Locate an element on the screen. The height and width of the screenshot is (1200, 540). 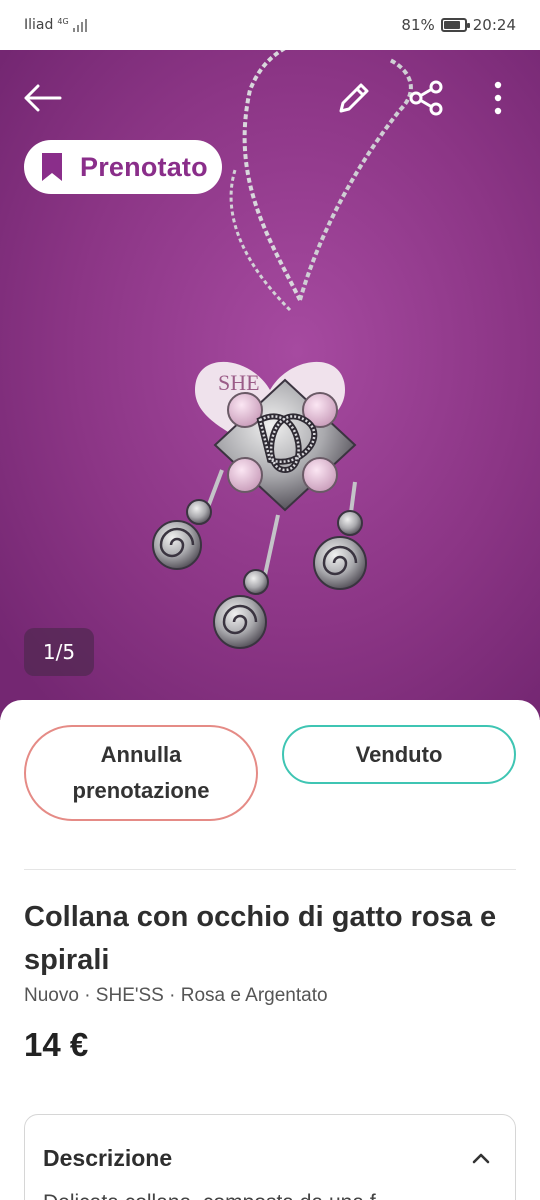
battery-icon is located at coordinates (455, 25).